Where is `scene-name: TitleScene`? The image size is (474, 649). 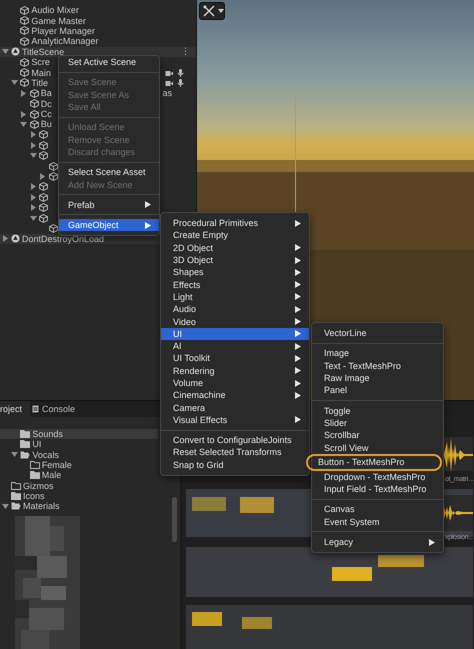
scene-name: TitleScene is located at coordinates (43, 51).